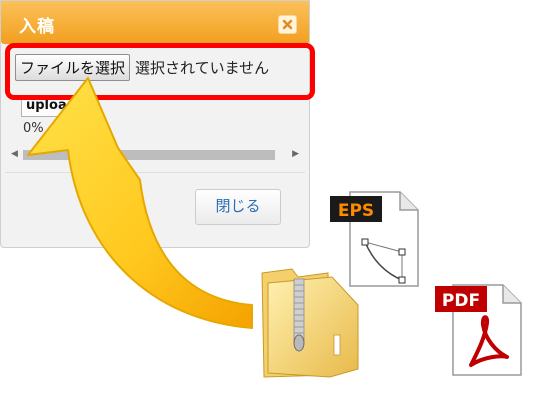 This screenshot has width=550, height=400. What do you see at coordinates (482, 335) in the screenshot?
I see `pdf-file-icon: PDF` at bounding box center [482, 335].